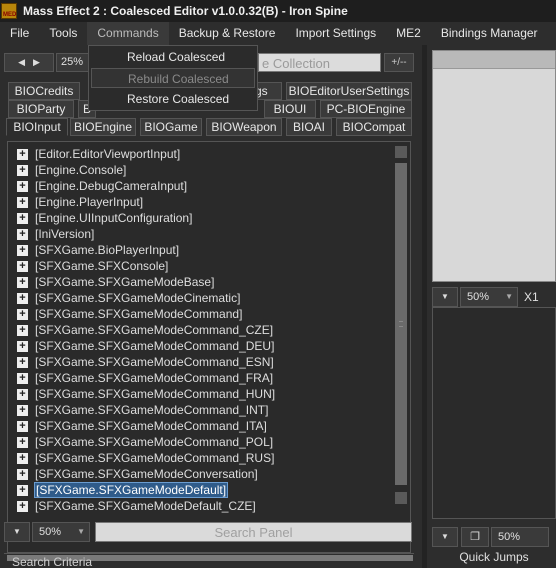 This screenshot has height=568, width=556. Describe the element at coordinates (520, 536) in the screenshot. I see `right-zoom-select-2: 50%` at that location.